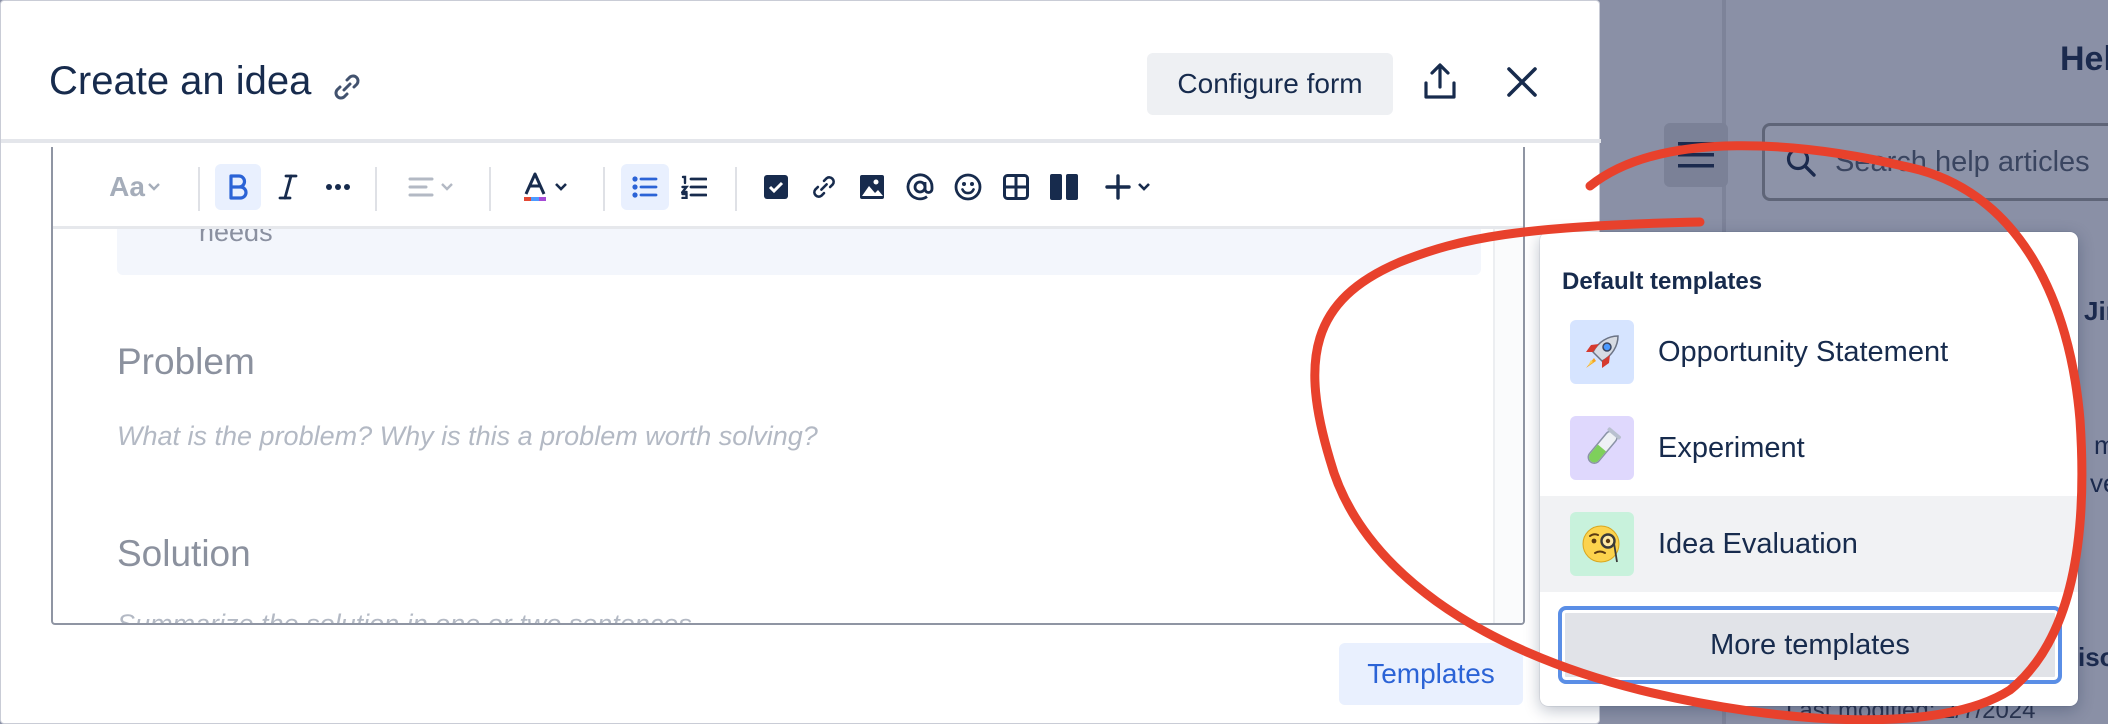 This screenshot has width=2108, height=724. I want to click on close-button, so click(1522, 82).